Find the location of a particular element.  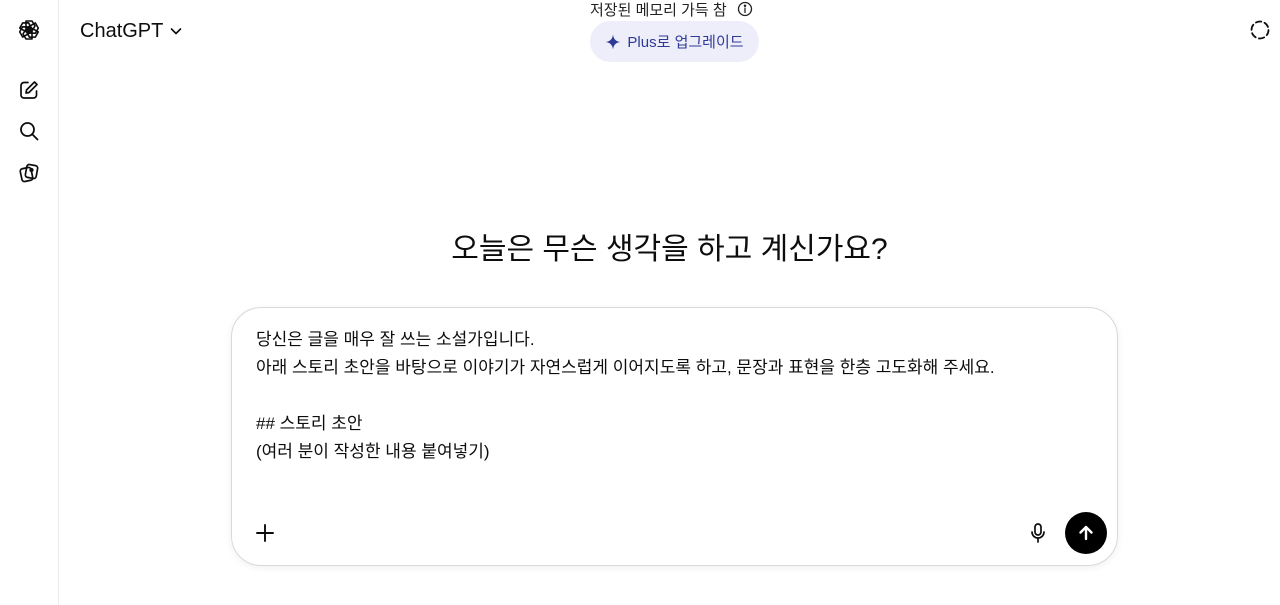

add-attachment-button is located at coordinates (265, 533).